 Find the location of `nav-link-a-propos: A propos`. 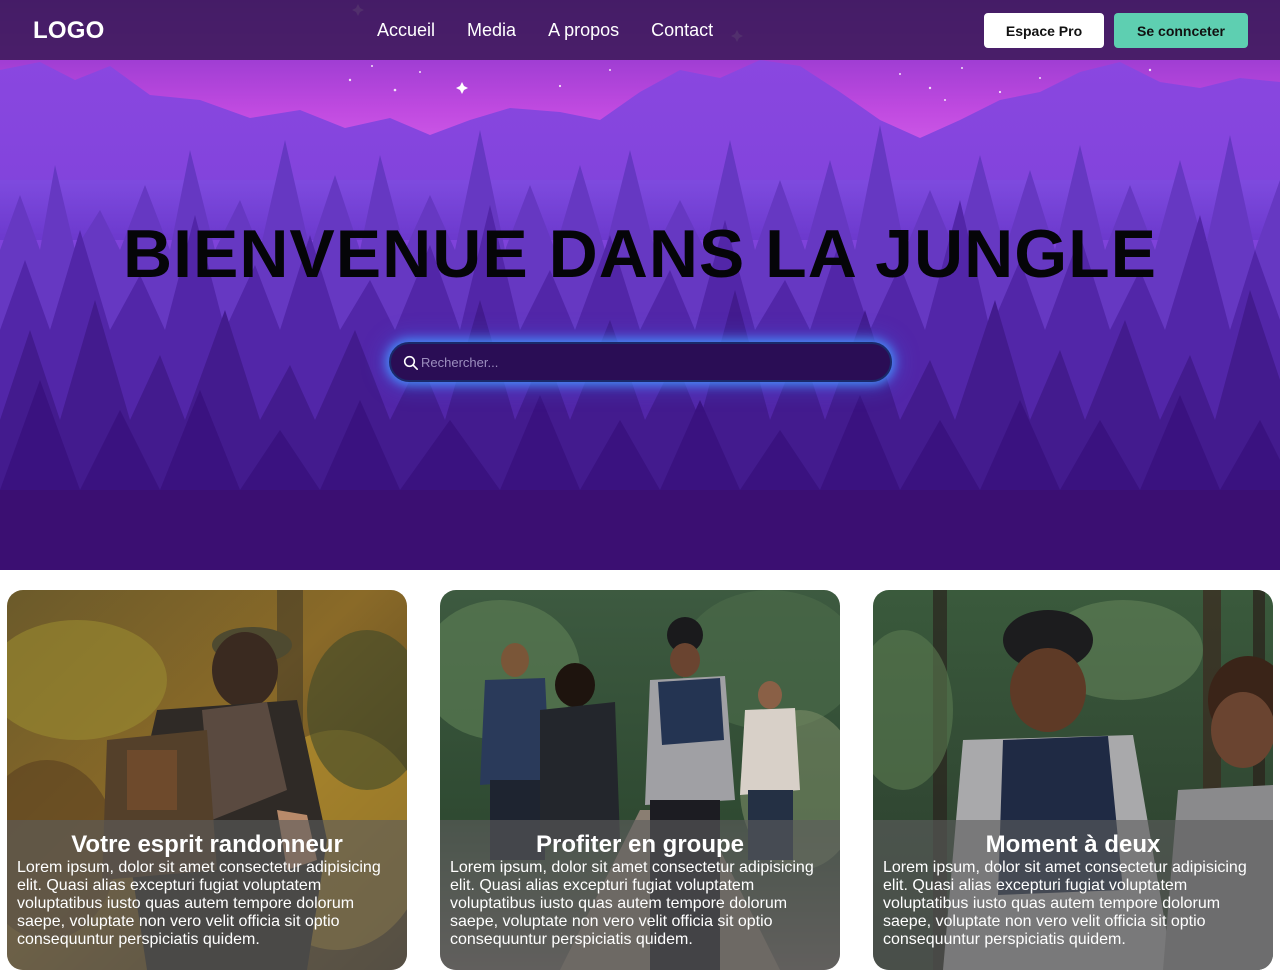

nav-link-a-propos: A propos is located at coordinates (583, 30).